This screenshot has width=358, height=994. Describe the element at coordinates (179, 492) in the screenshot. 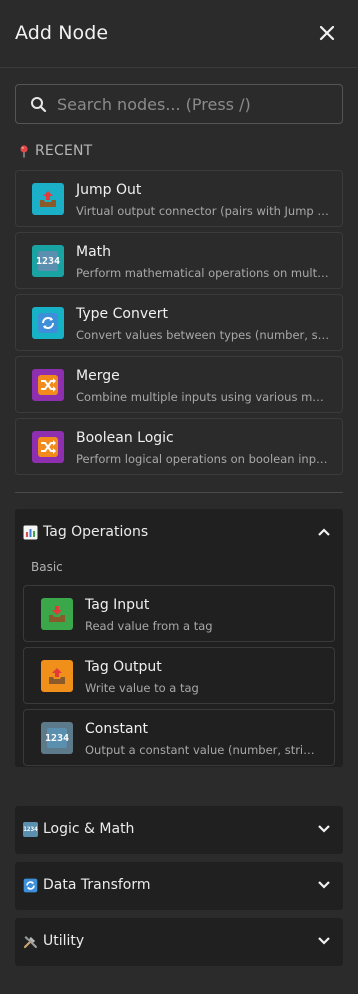

I see `section-divider` at that location.